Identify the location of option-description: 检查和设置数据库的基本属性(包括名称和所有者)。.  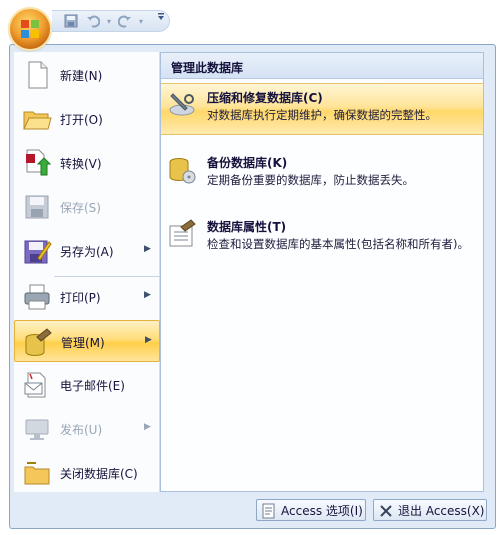
(338, 244).